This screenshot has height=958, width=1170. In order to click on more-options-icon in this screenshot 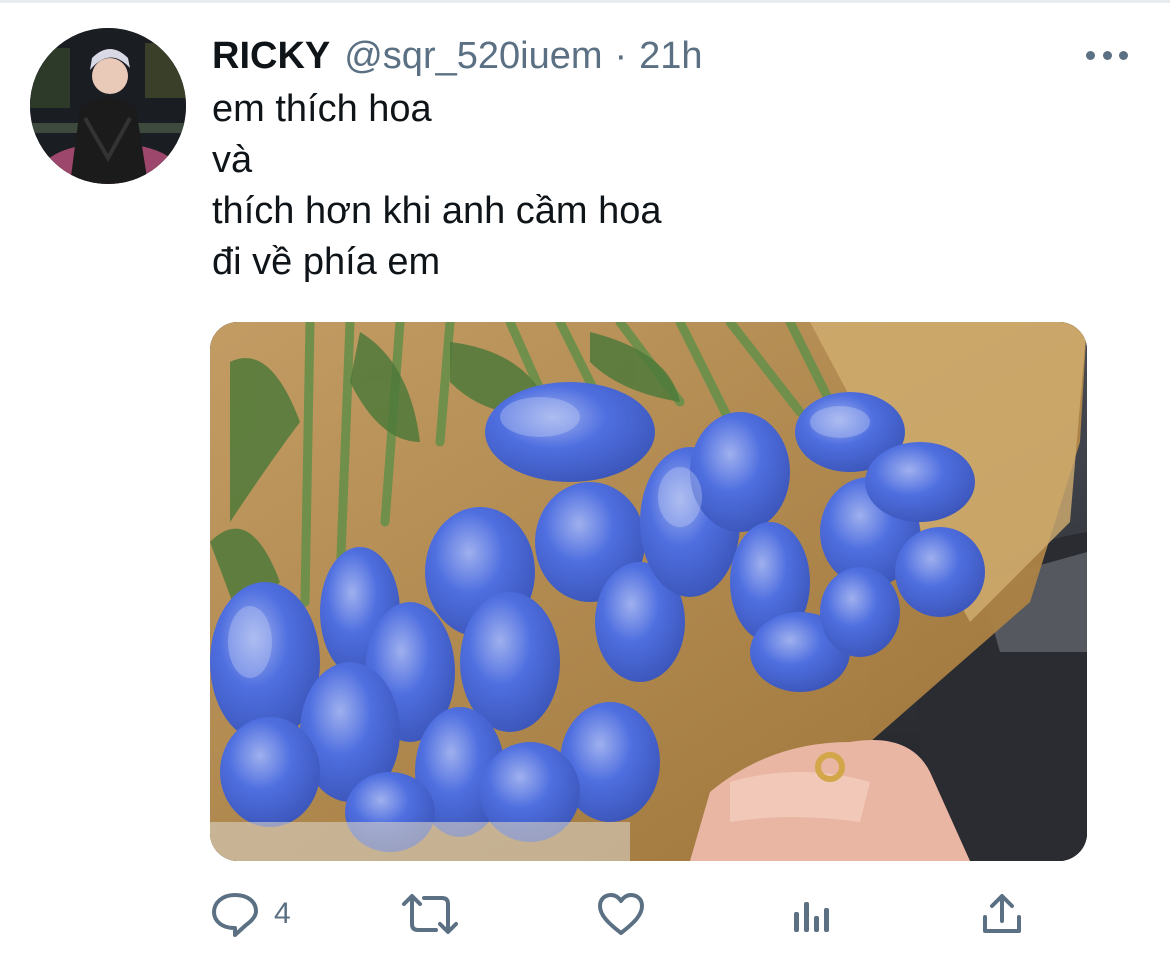, I will do `click(1107, 55)`.